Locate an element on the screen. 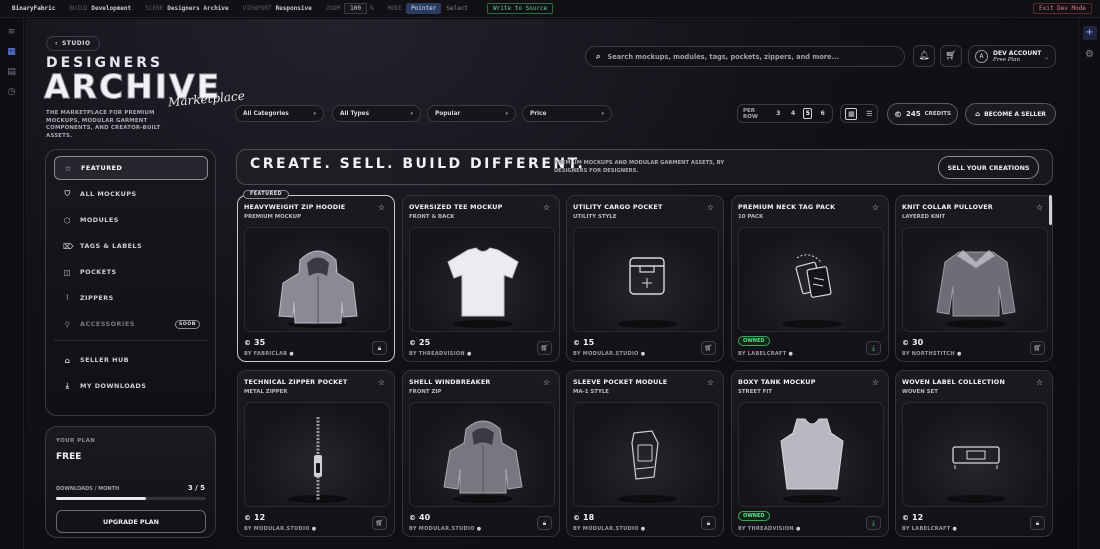  sidebar-item-featured: ☆ FEATURED is located at coordinates (131, 168).